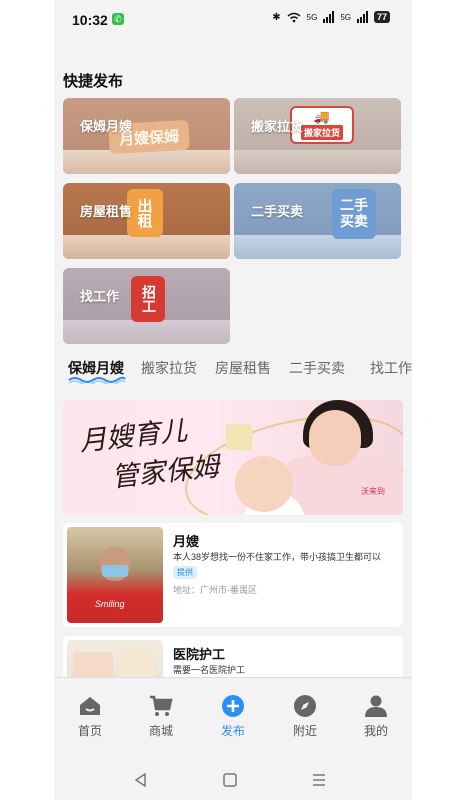  What do you see at coordinates (185, 572) in the screenshot?
I see `listing-tag: 提供` at bounding box center [185, 572].